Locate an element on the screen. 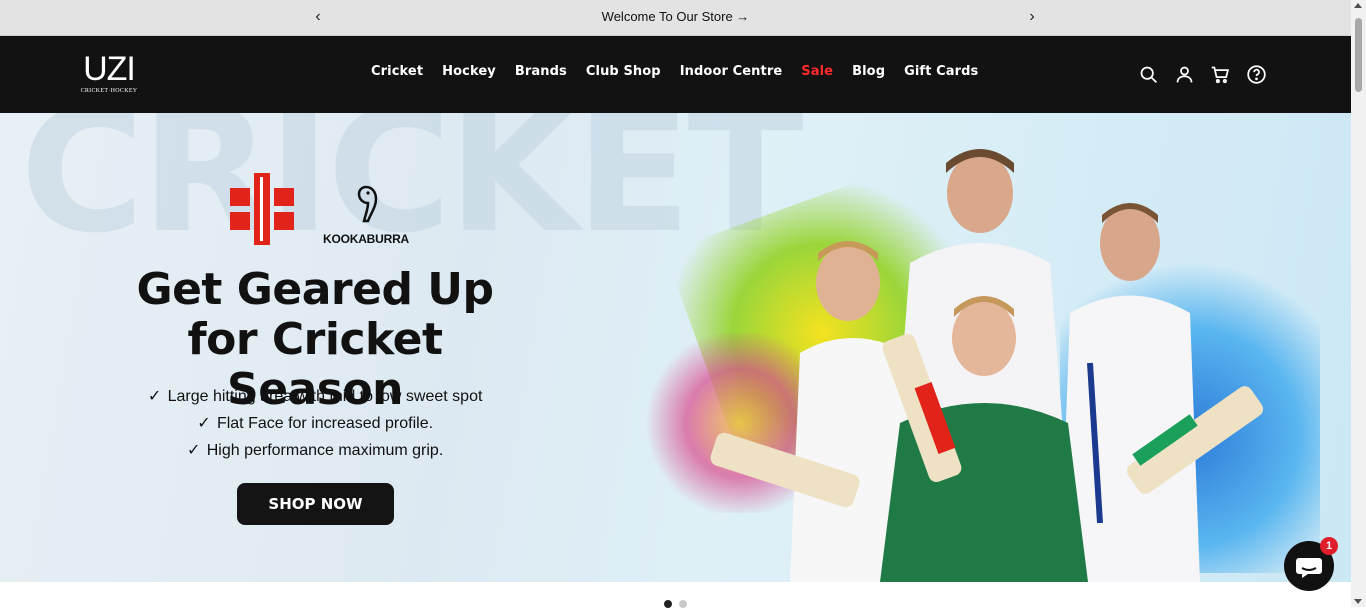 The width and height of the screenshot is (1366, 608). feature-item: ✓ Flat Face for increased profile. is located at coordinates (315, 423).